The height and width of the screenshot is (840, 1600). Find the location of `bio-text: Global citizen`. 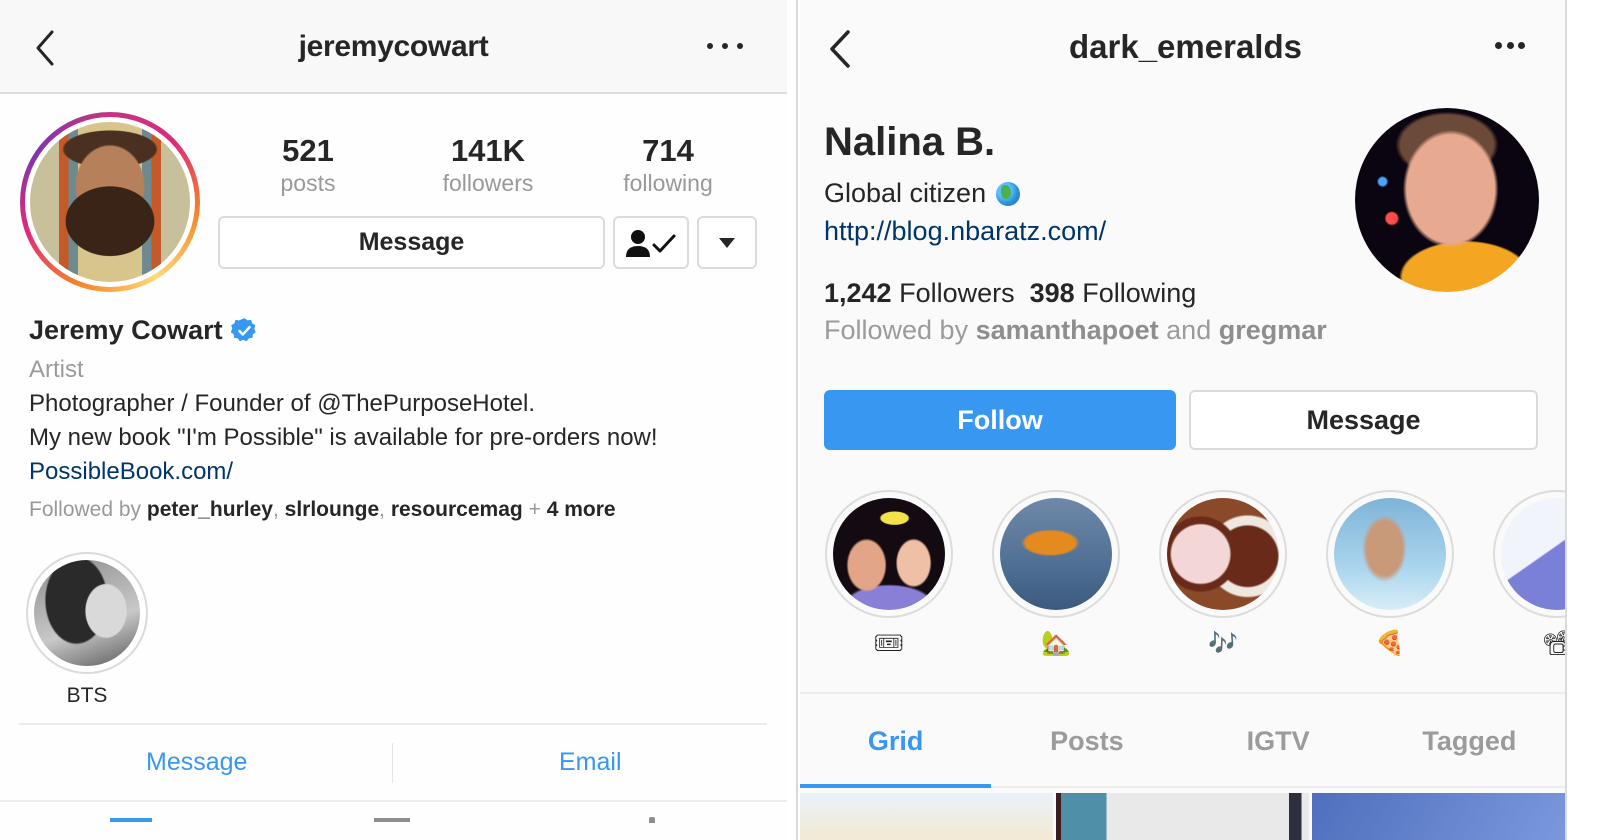

bio-text: Global citizen is located at coordinates (905, 193).